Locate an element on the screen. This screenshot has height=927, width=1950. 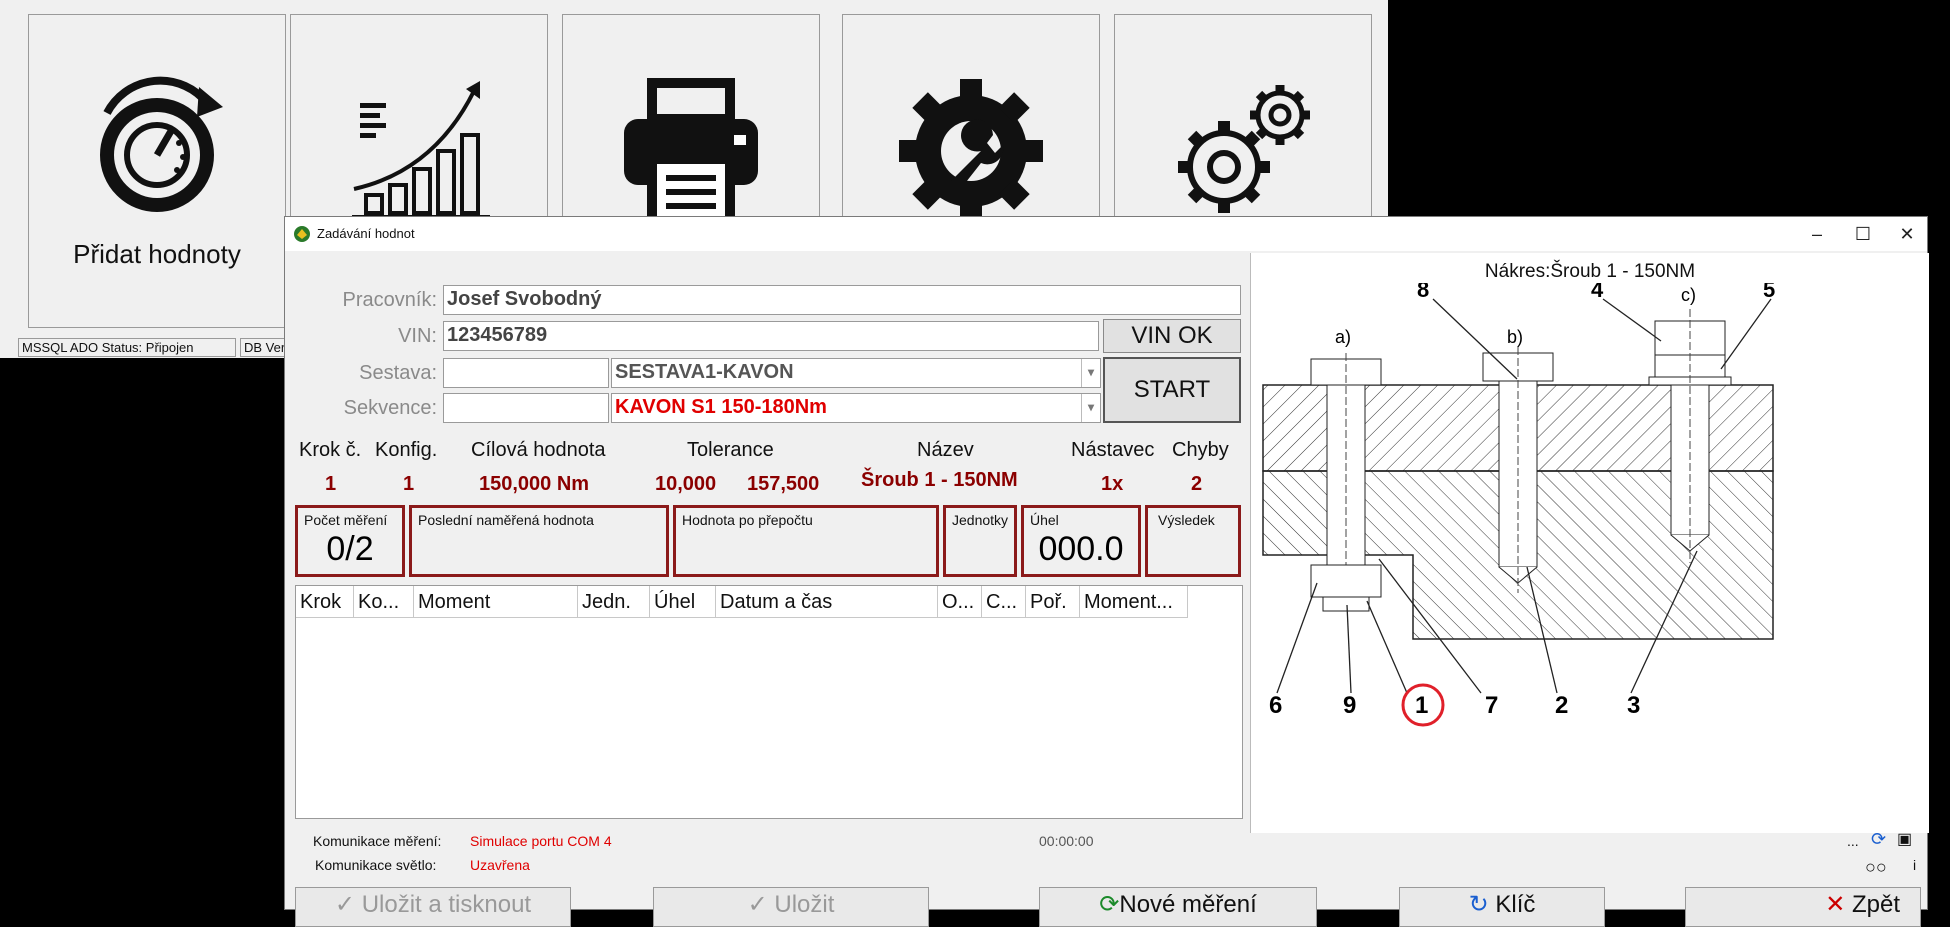
col-angle: Úhel is located at coordinates (683, 602).